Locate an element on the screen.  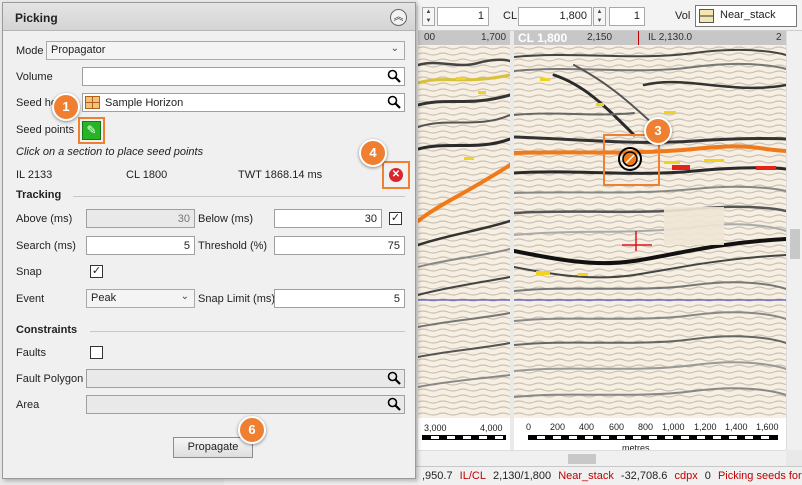
scale-tick: 400 is located at coordinates (587, 427).